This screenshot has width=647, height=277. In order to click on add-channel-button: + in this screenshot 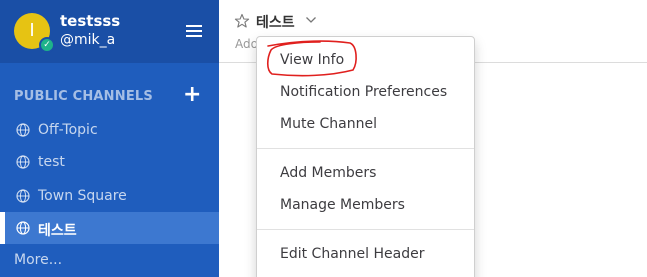, I will do `click(192, 94)`.